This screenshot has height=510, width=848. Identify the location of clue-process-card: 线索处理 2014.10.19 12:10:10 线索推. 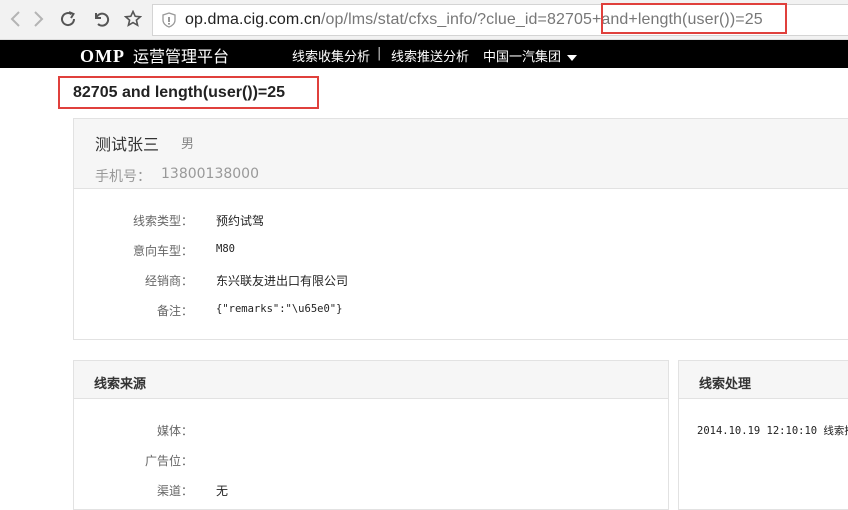
(763, 435).